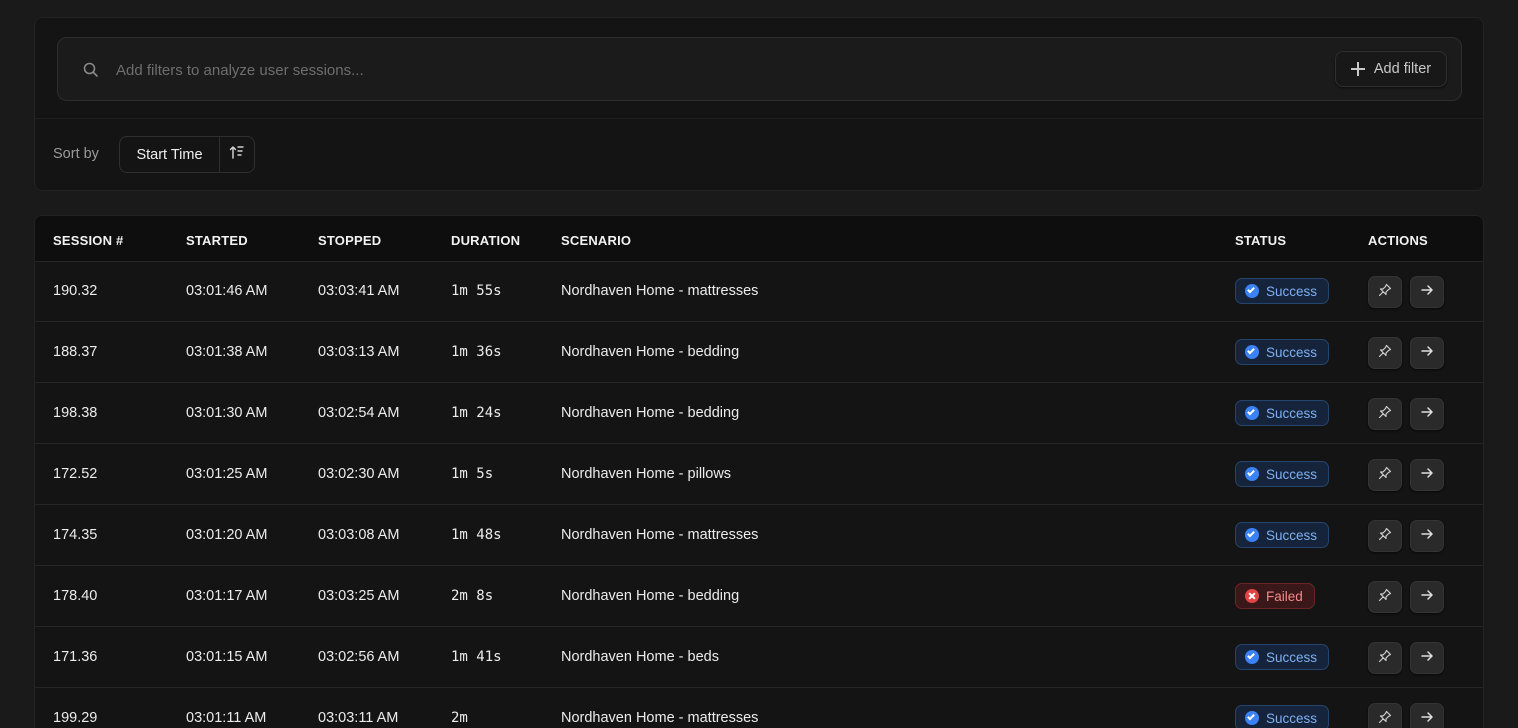 This screenshot has height=728, width=1518. I want to click on header-started: STARTED, so click(217, 240).